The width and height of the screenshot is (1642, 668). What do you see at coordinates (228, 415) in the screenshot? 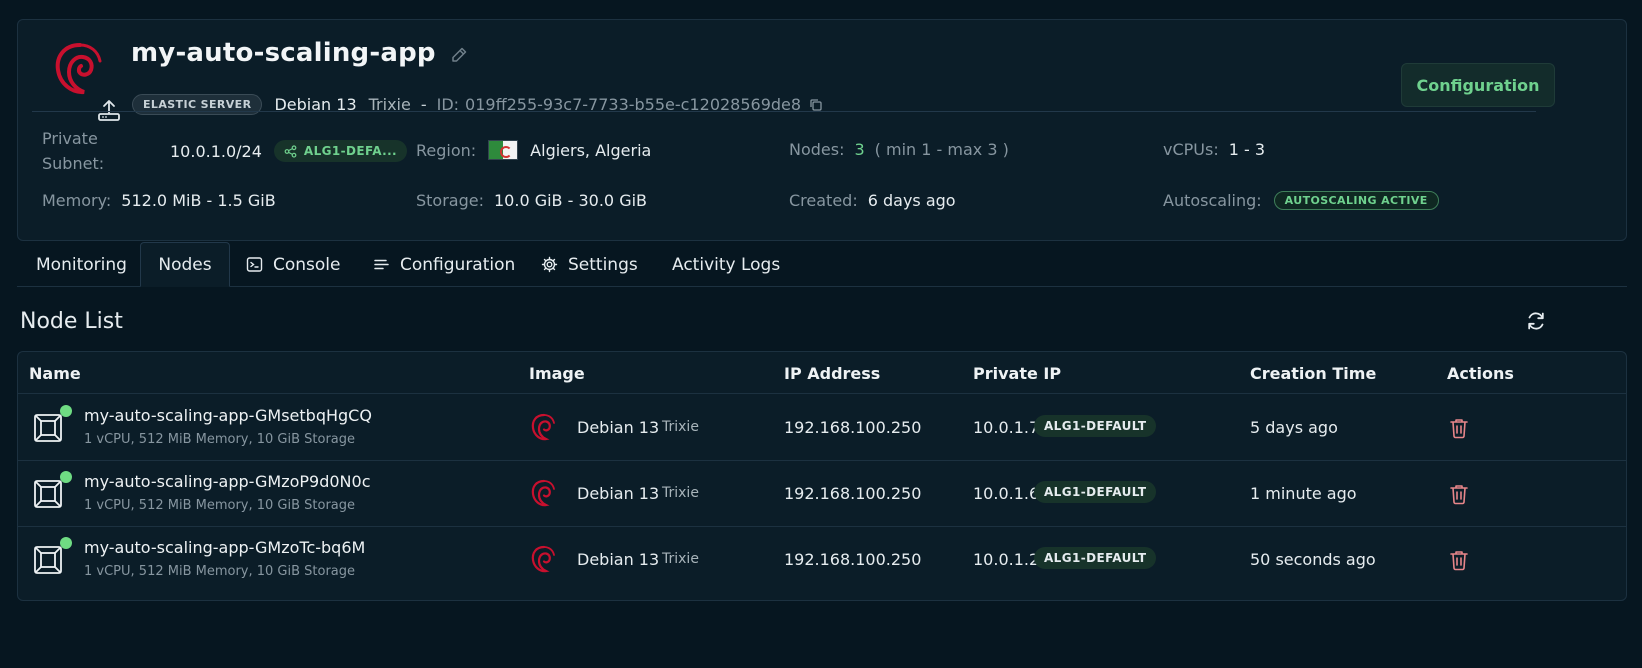
I see `node-name: my-auto-scaling-app-GMsetbqHgCQ` at bounding box center [228, 415].